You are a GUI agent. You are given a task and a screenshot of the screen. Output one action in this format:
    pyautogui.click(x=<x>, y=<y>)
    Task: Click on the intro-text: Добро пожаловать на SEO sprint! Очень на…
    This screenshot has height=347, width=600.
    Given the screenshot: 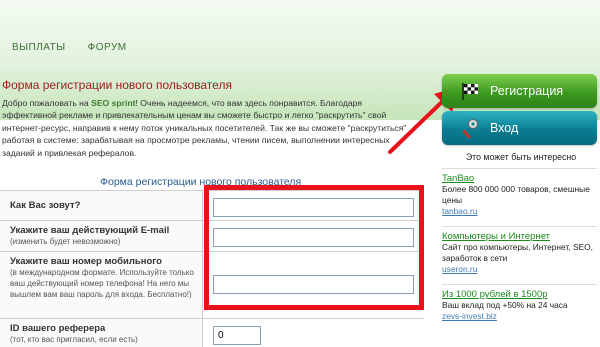 What is the action you would take?
    pyautogui.click(x=208, y=128)
    